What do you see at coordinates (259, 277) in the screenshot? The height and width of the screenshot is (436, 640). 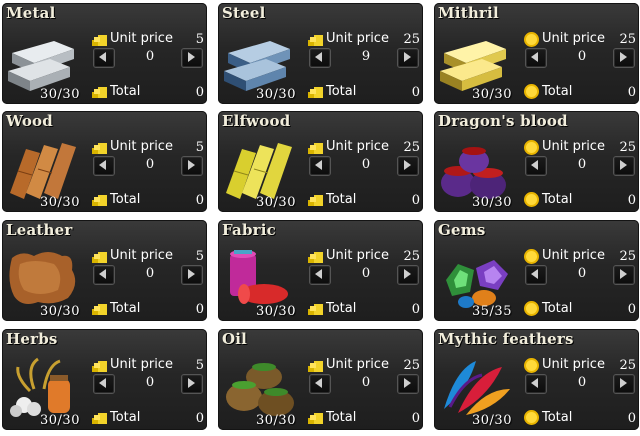 I see `fabric-rolls-icon` at bounding box center [259, 277].